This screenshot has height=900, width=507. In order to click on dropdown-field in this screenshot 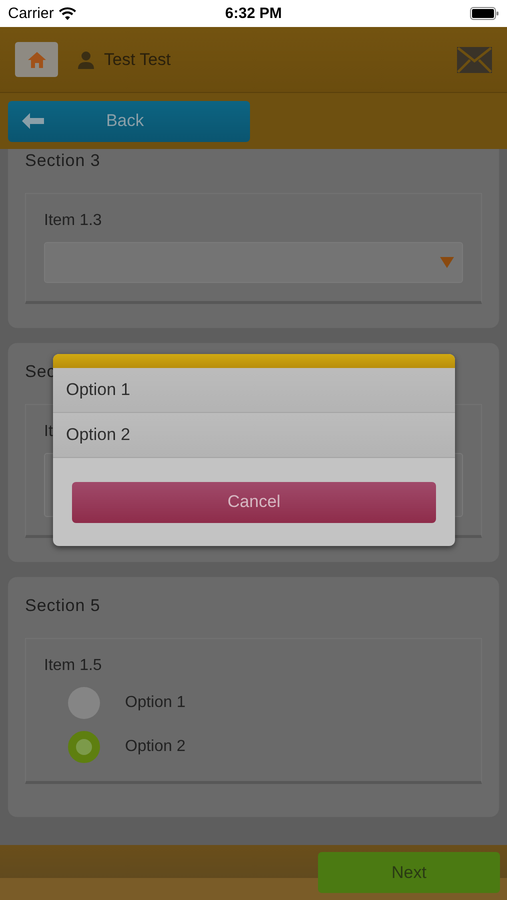, I will do `click(253, 262)`.